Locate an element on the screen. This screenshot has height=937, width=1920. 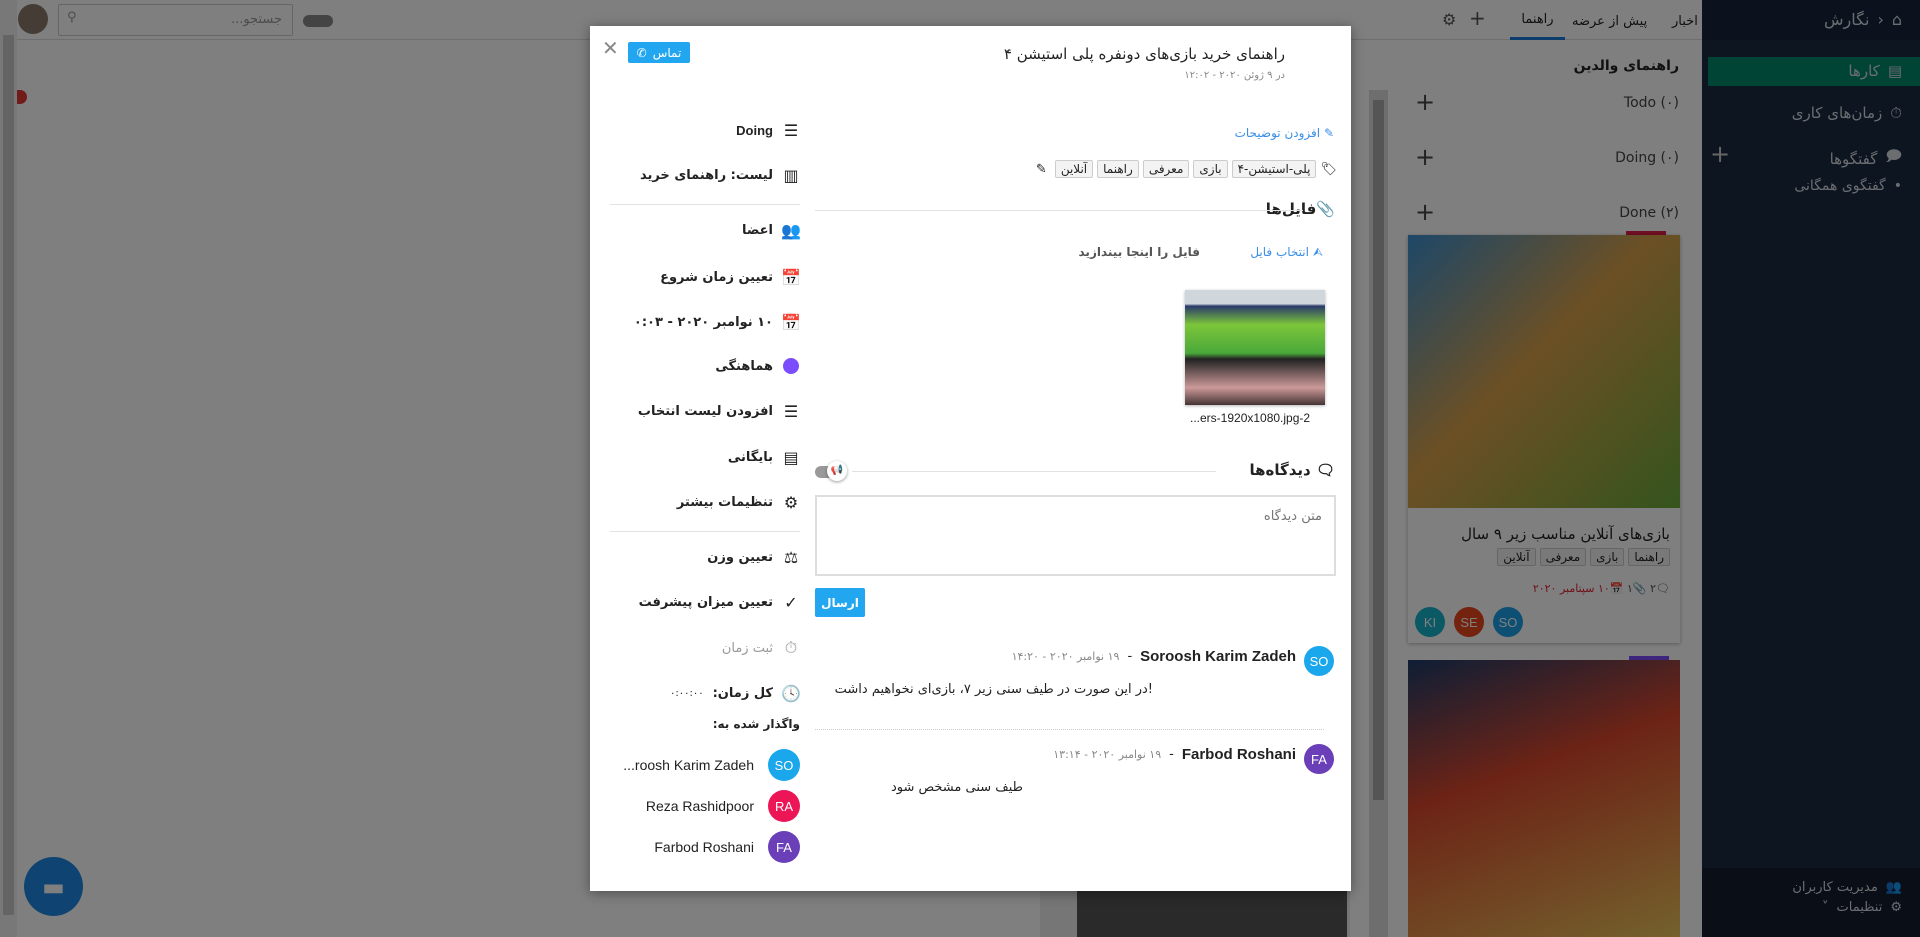
log-time-button: ⏱ ثبت زمان is located at coordinates (761, 647).